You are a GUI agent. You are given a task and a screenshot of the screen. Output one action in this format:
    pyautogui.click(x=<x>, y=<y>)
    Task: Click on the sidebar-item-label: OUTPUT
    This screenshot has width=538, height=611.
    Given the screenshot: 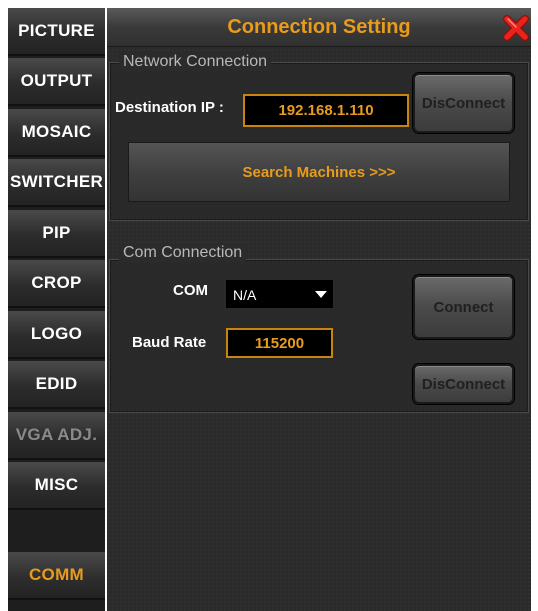 What is the action you would take?
    pyautogui.click(x=56, y=80)
    